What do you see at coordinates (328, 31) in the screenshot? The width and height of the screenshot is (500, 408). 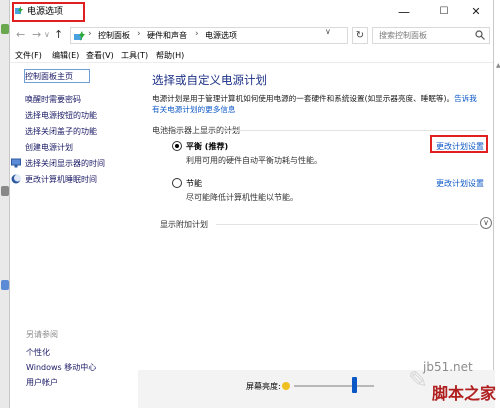 I see `address-dropdown-icon: ∨` at bounding box center [328, 31].